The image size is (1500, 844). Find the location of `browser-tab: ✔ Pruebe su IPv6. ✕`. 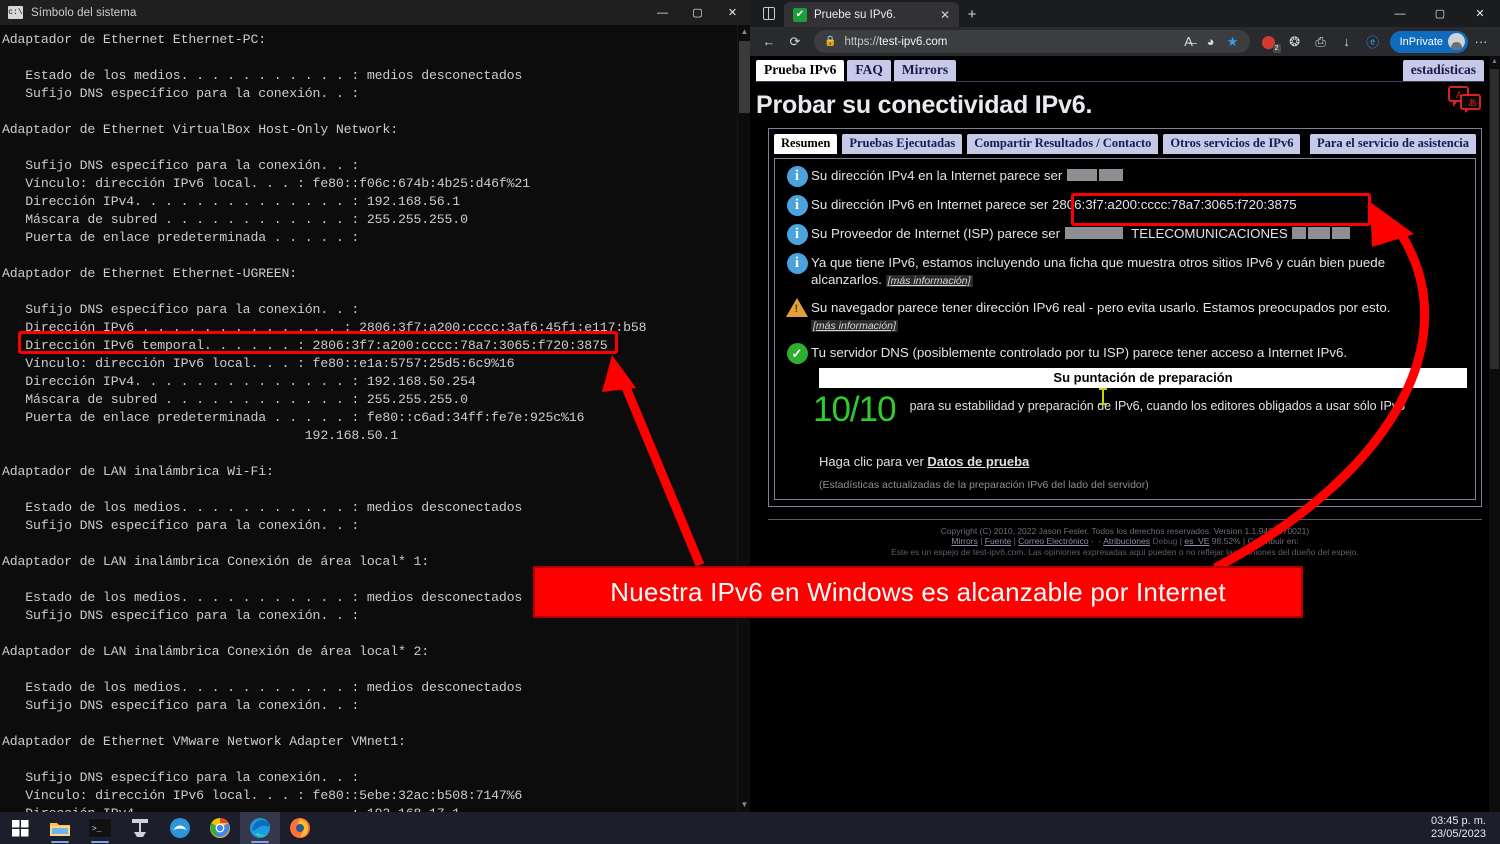

browser-tab: ✔ Pruebe su IPv6. ✕ is located at coordinates (871, 14).